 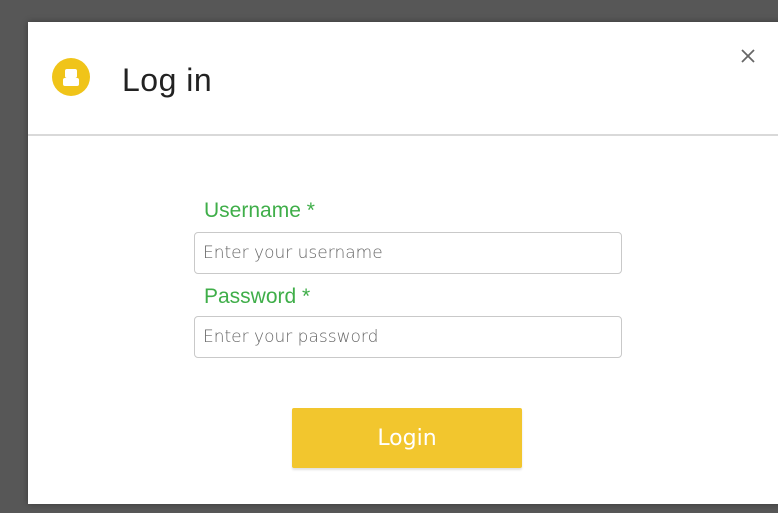 What do you see at coordinates (257, 296) in the screenshot?
I see `password-label: Password *` at bounding box center [257, 296].